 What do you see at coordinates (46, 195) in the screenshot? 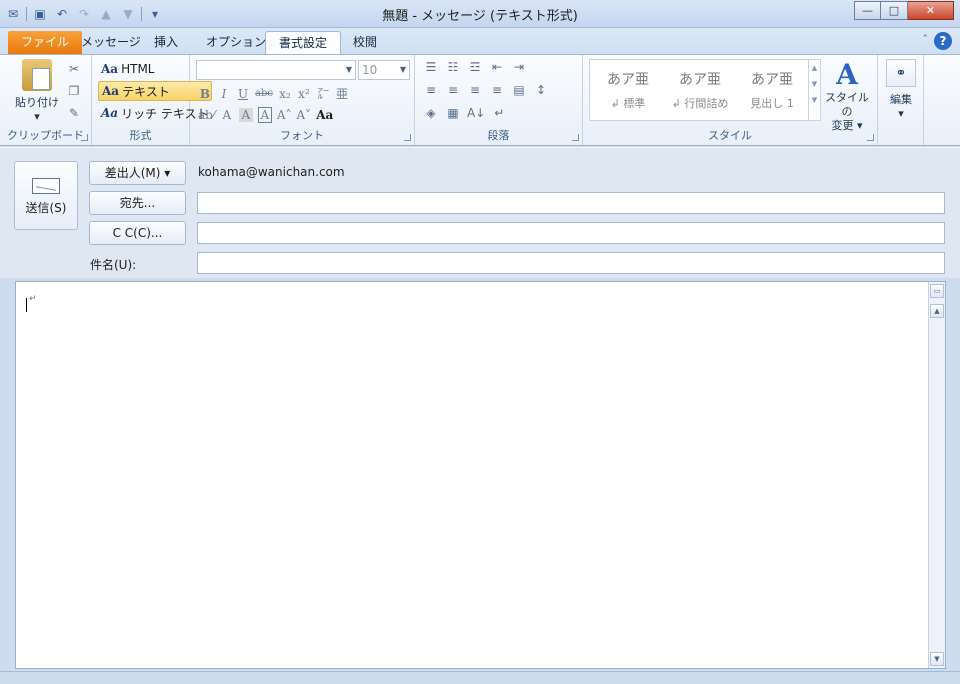
I see `send-button: 送信(S)` at bounding box center [46, 195].